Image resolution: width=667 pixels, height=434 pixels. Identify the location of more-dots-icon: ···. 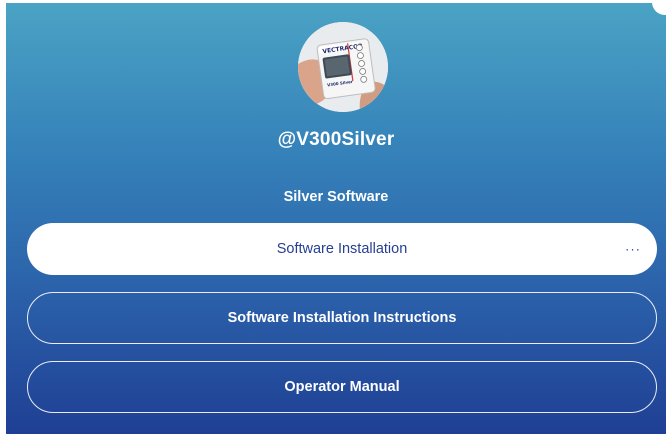
(633, 249).